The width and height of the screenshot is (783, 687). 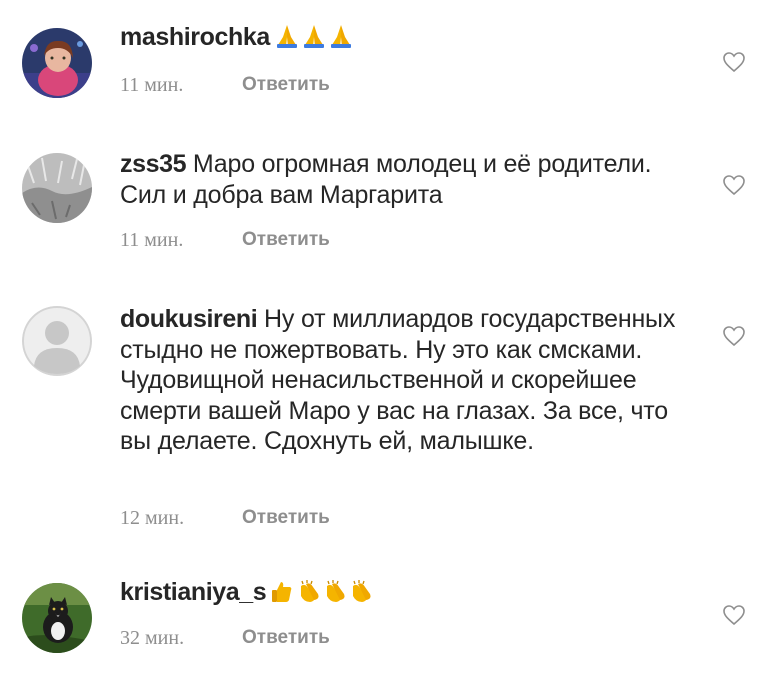 I want to click on comment-timestamp: 12 мин., so click(x=152, y=518).